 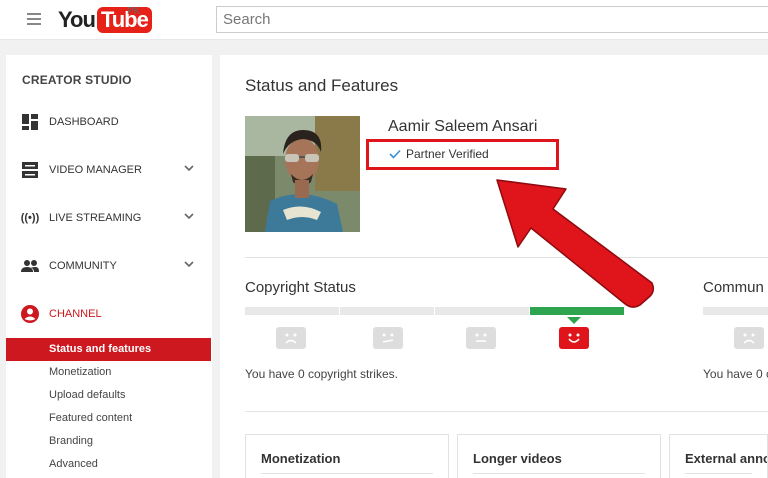 What do you see at coordinates (108, 395) in the screenshot?
I see `sidebar-subitem-upload-defaults: Upload defaults` at bounding box center [108, 395].